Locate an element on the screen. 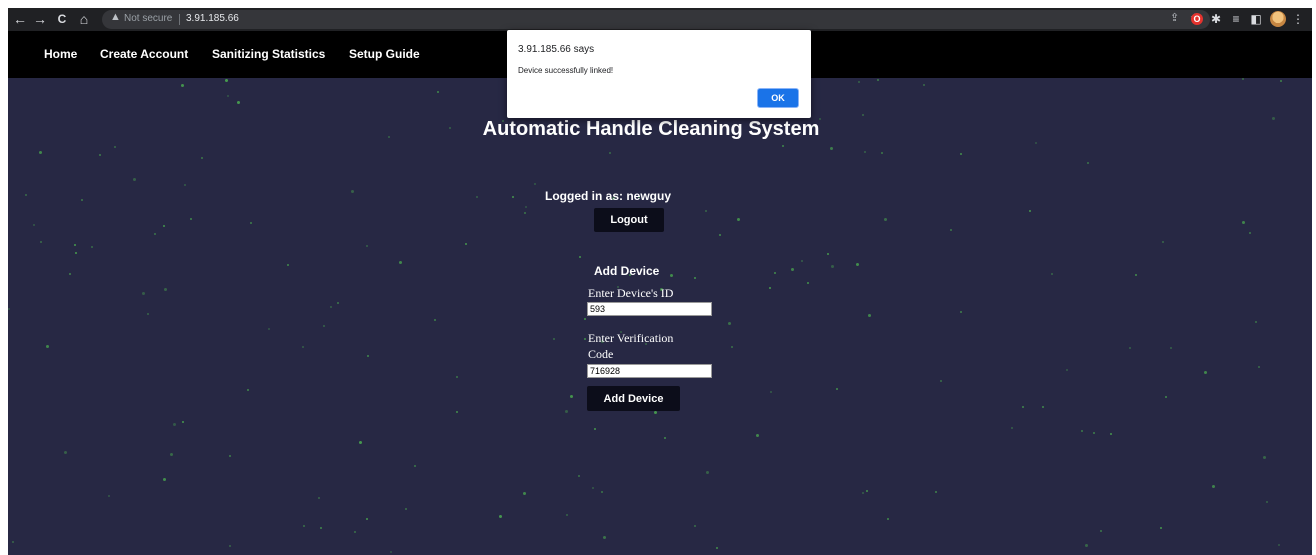 This screenshot has width=1316, height=555. not-secure-label: Not secure is located at coordinates (148, 18).